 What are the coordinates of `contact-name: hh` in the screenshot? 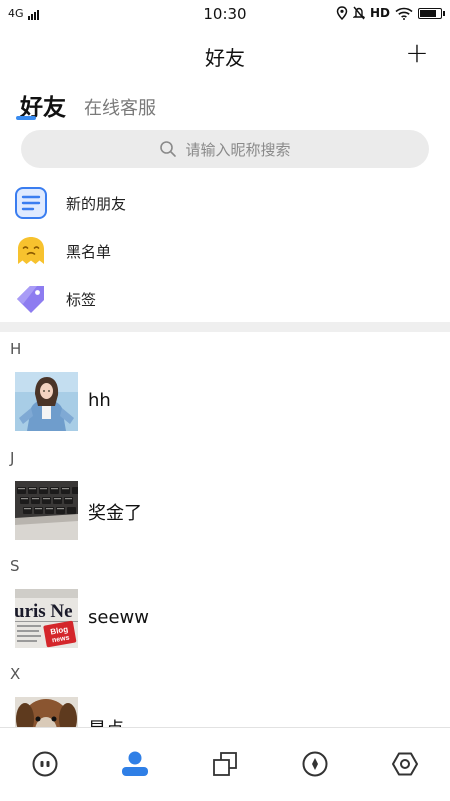 It's located at (99, 400).